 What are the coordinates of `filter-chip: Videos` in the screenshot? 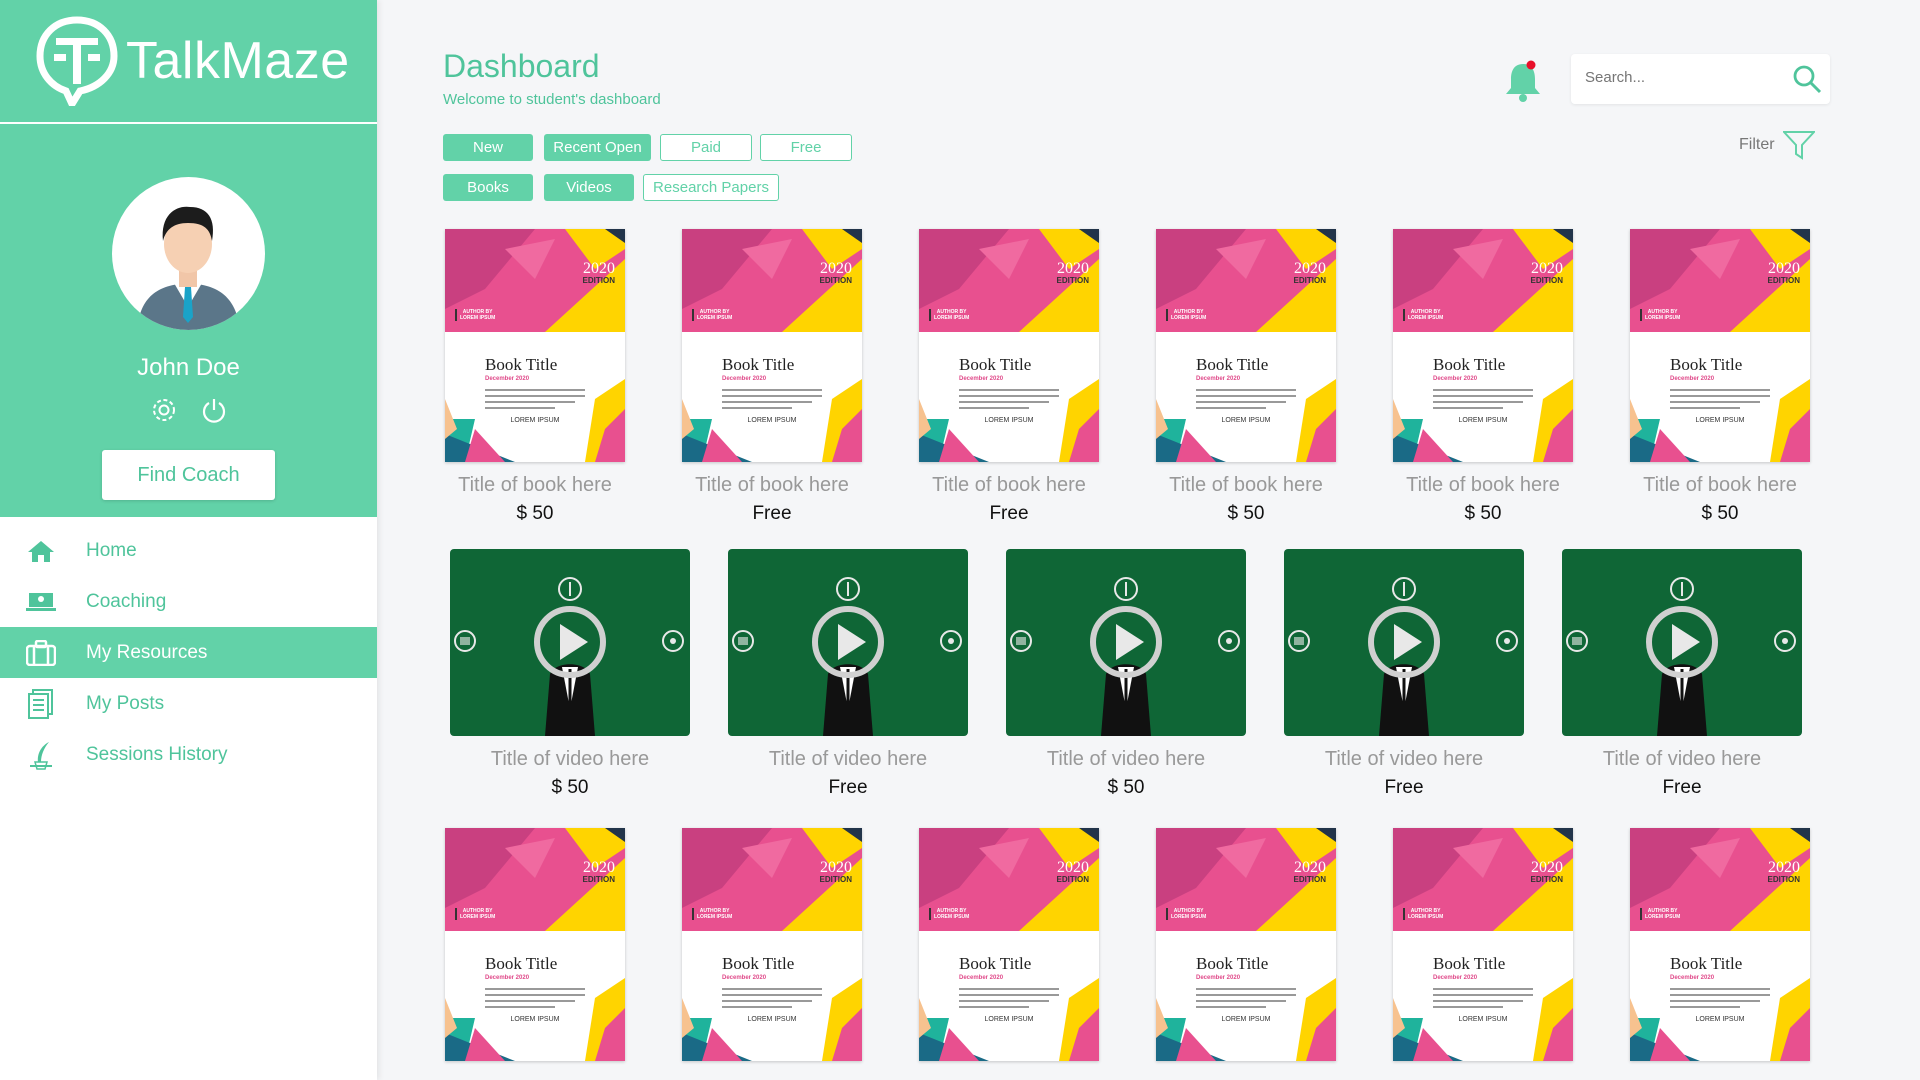 It's located at (589, 187).